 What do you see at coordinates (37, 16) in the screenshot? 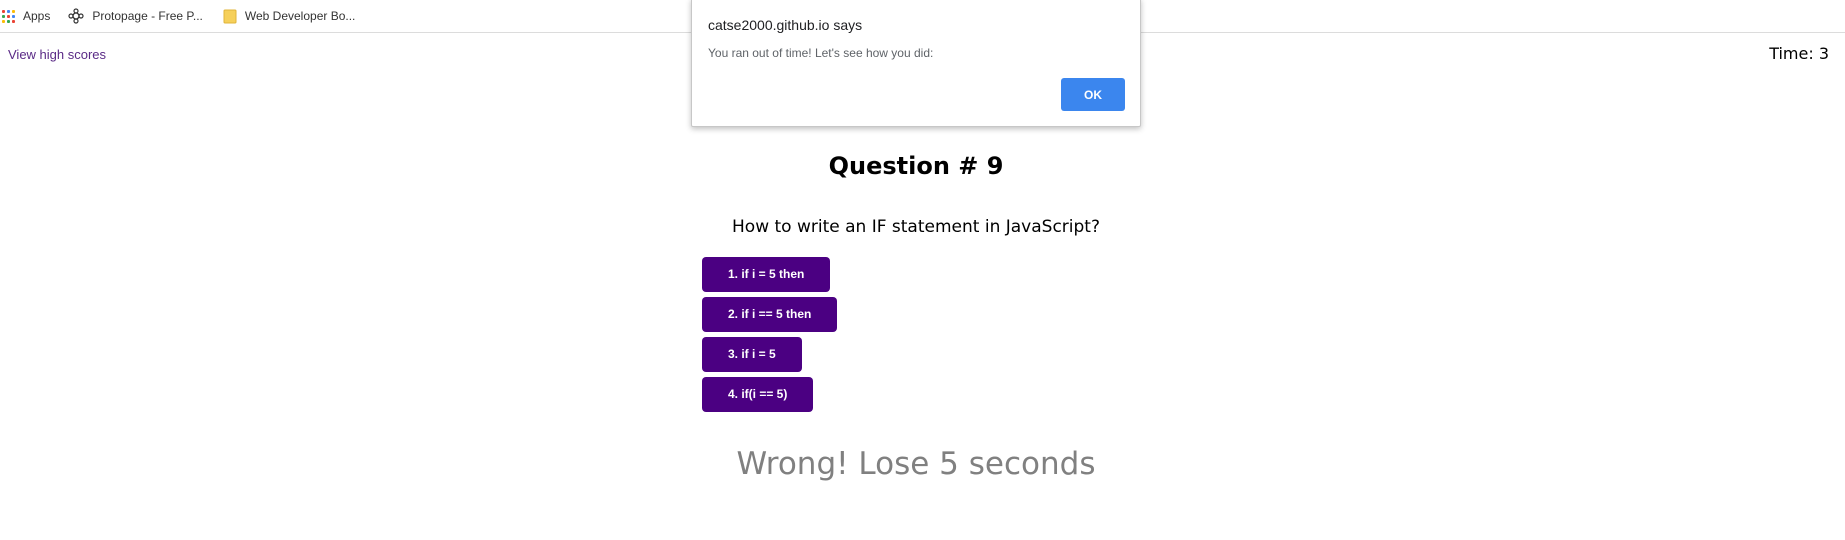
I see `bookmark-label: Apps` at bounding box center [37, 16].